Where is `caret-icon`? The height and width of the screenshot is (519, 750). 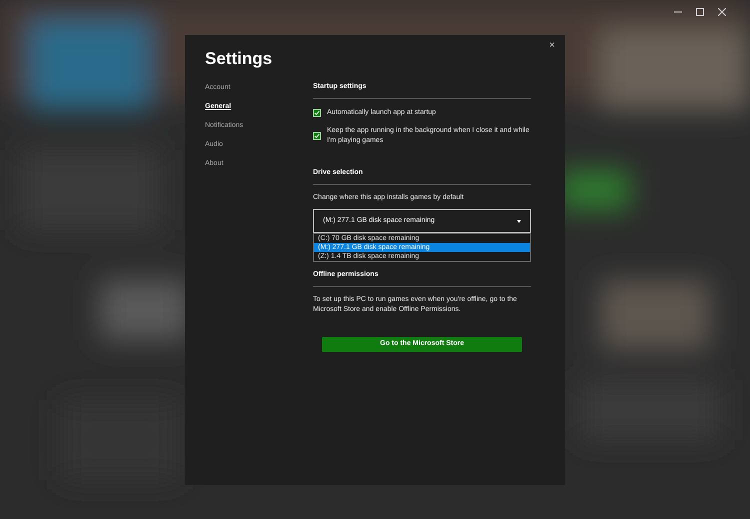 caret-icon is located at coordinates (519, 221).